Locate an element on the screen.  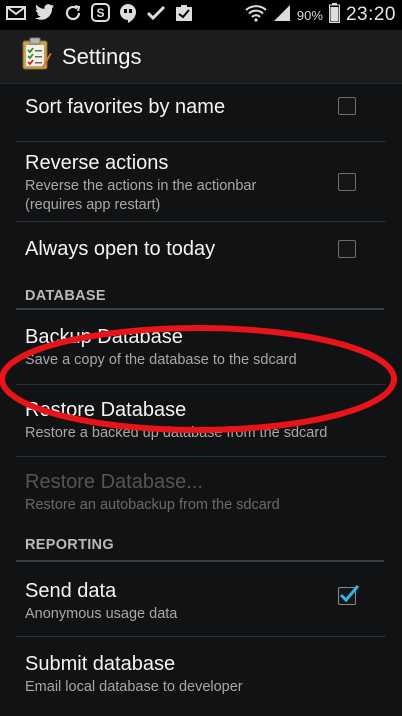
checkmark-icon is located at coordinates (349, 594).